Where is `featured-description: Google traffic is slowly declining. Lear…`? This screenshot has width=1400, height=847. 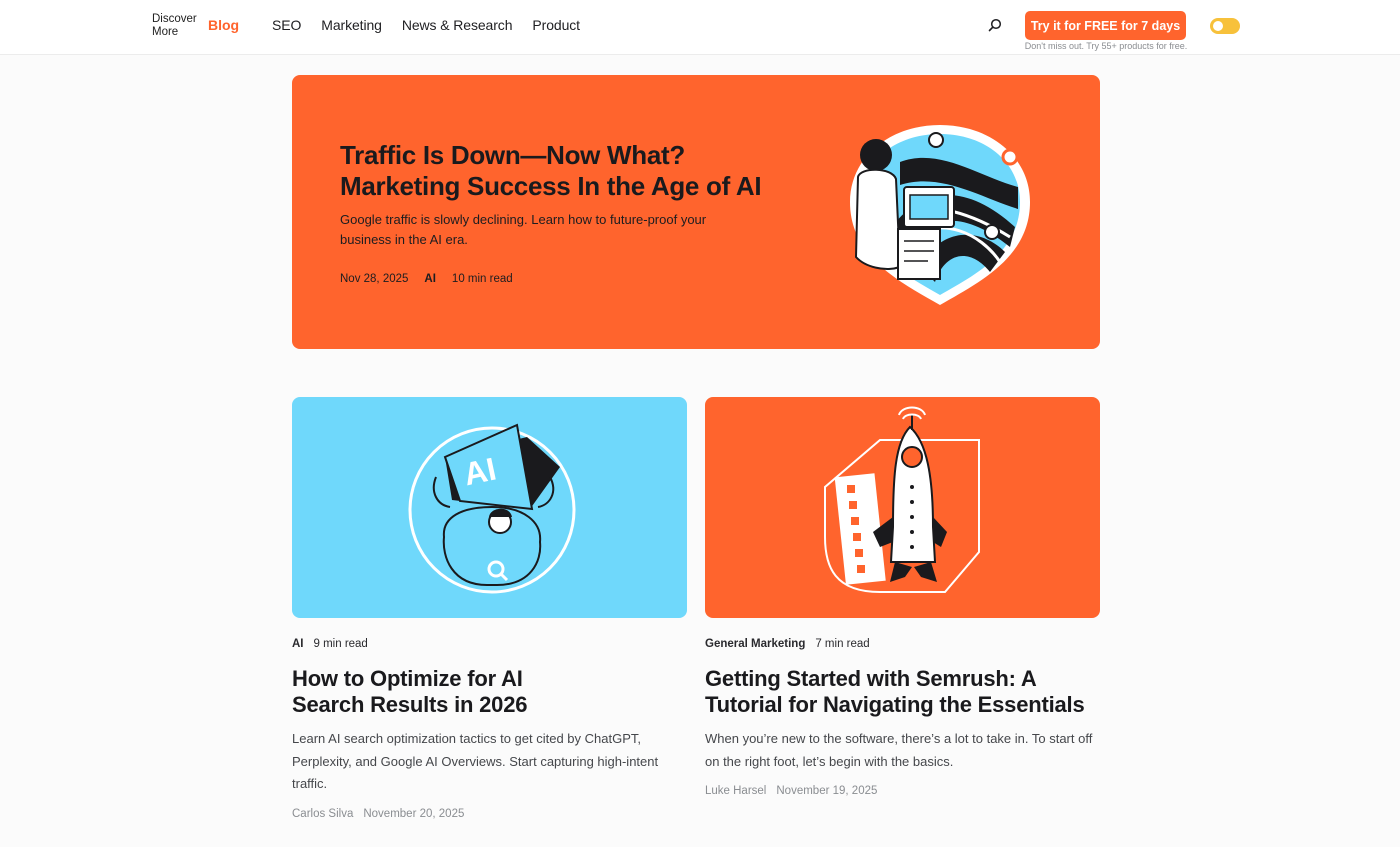 featured-description: Google traffic is slowly declining. Lear… is located at coordinates (523, 229).